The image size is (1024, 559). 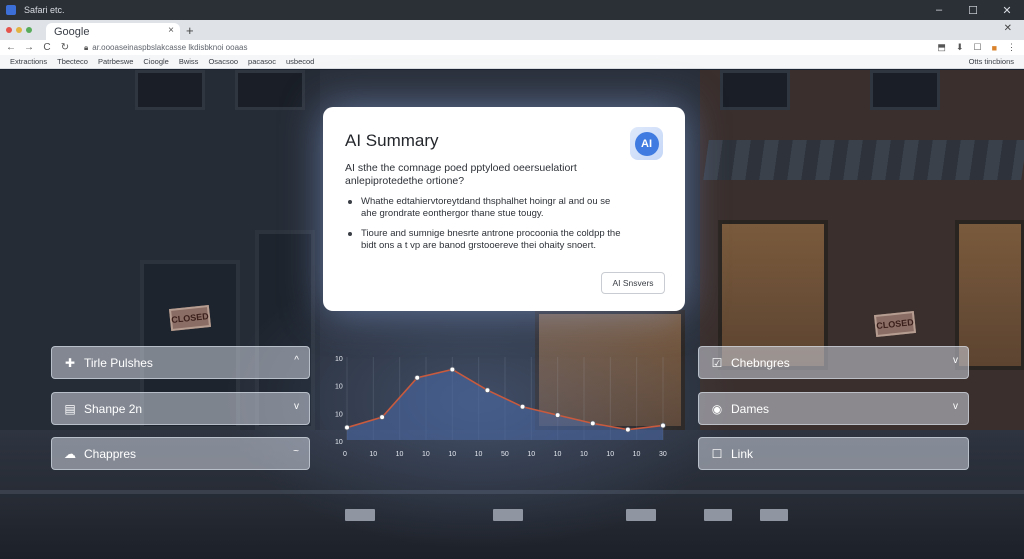 I want to click on panel-label: Tirle Pulshes, so click(x=118, y=362).